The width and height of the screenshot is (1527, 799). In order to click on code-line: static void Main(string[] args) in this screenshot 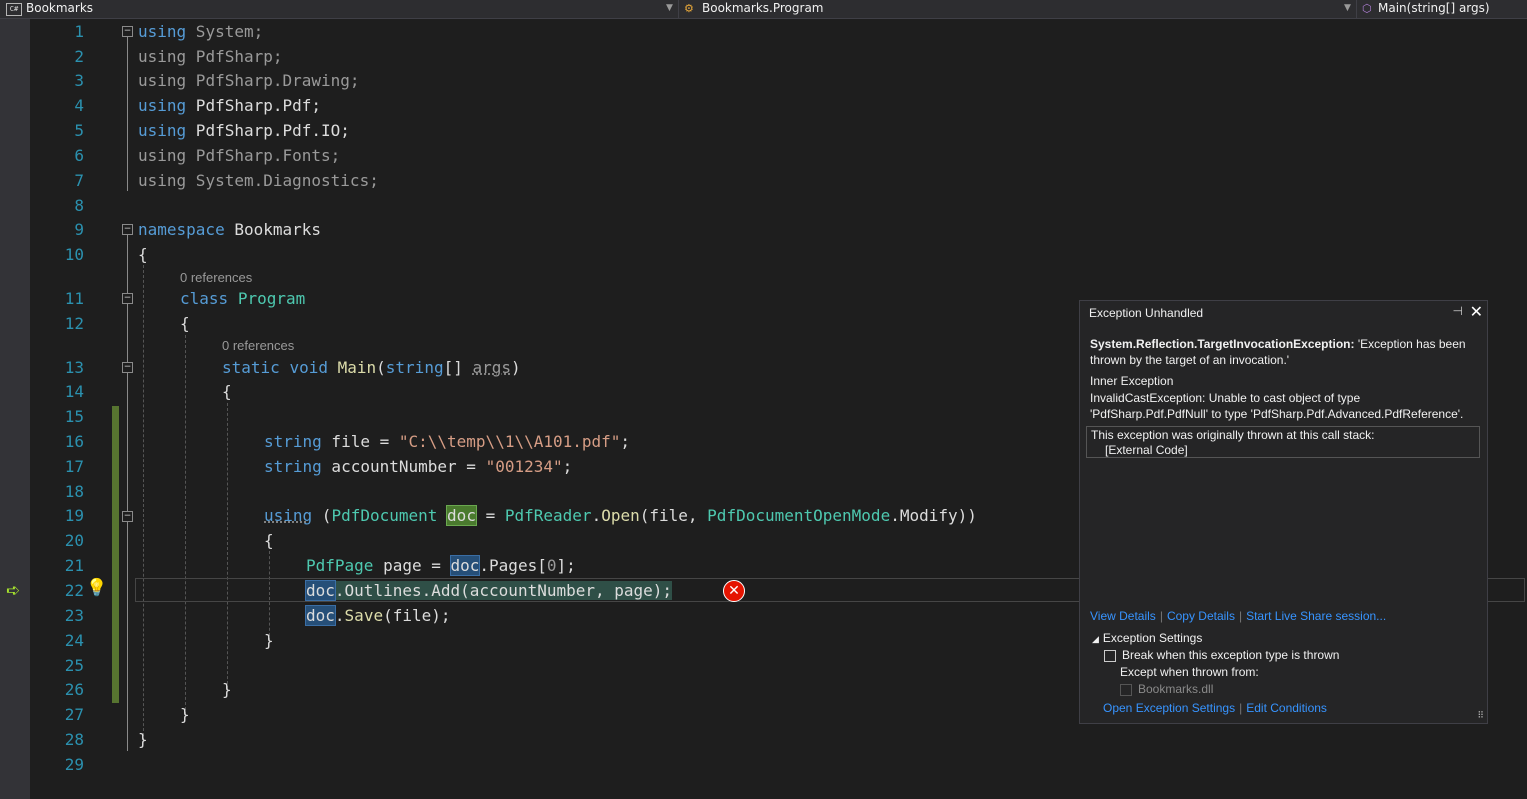, I will do `click(371, 367)`.